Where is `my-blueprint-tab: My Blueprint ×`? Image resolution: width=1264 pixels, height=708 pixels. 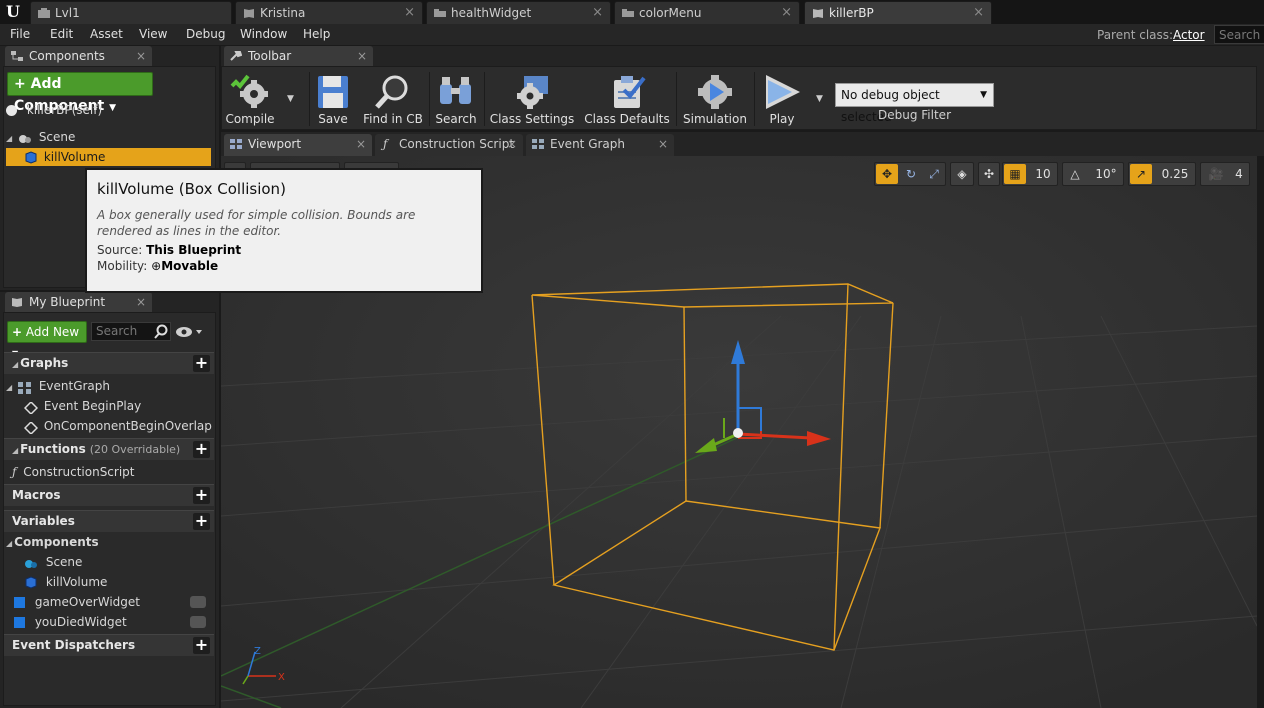
my-blueprint-tab: My Blueprint × is located at coordinates (78, 302).